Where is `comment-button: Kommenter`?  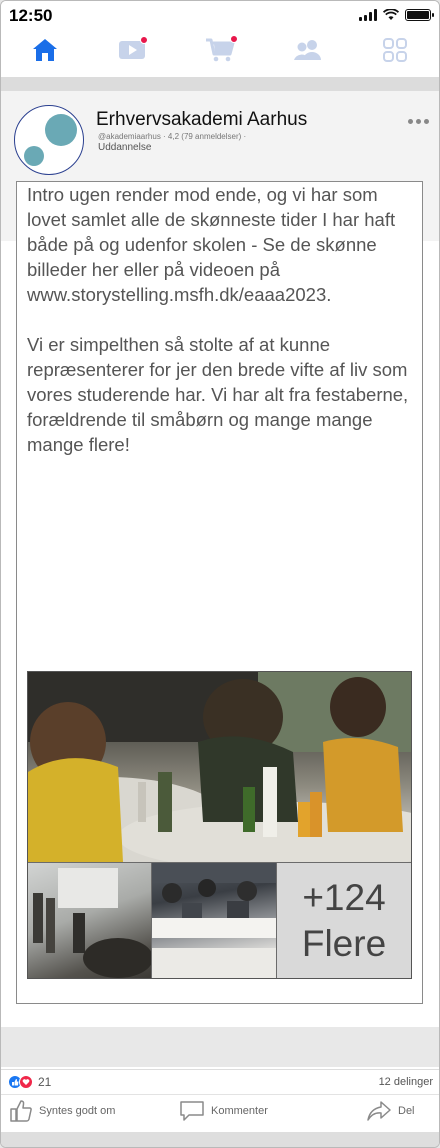
comment-button: Kommenter is located at coordinates (223, 1111).